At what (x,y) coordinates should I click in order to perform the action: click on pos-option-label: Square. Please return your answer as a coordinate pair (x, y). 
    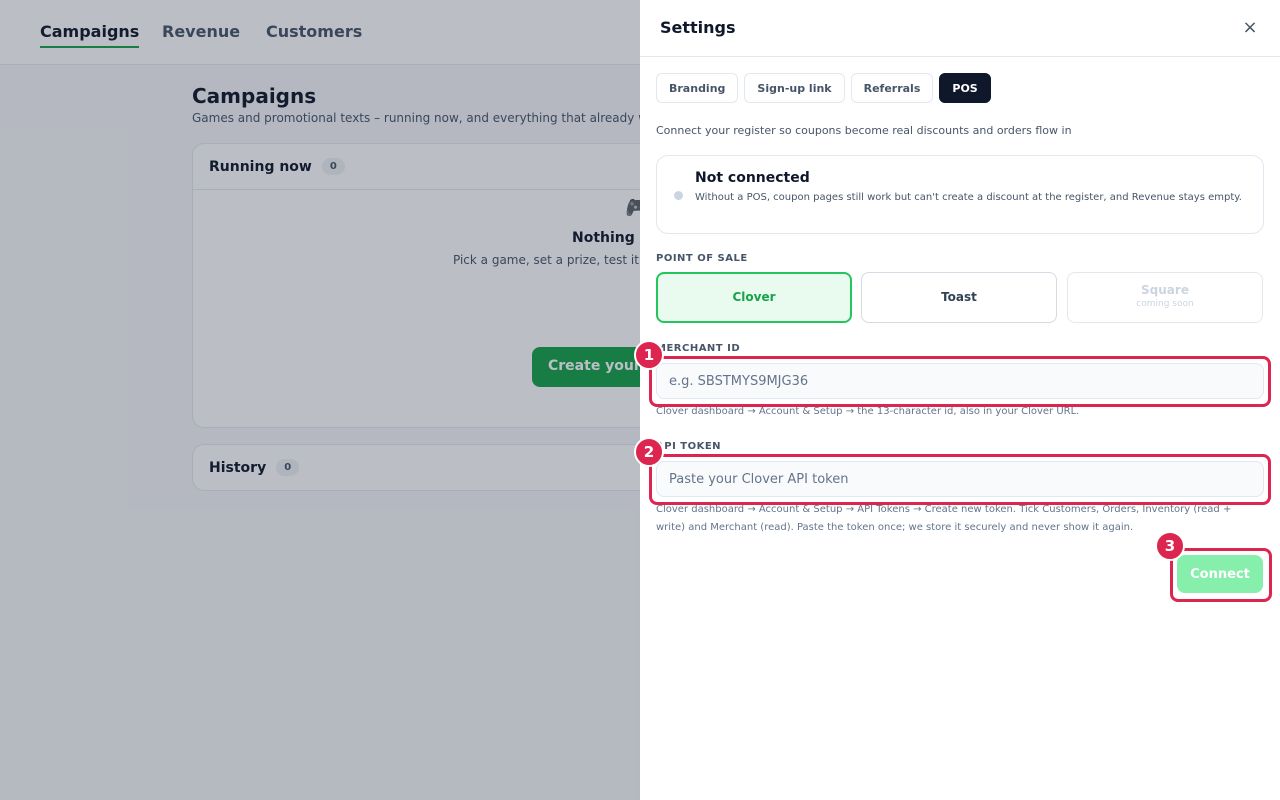
    Looking at the image, I should click on (1165, 290).